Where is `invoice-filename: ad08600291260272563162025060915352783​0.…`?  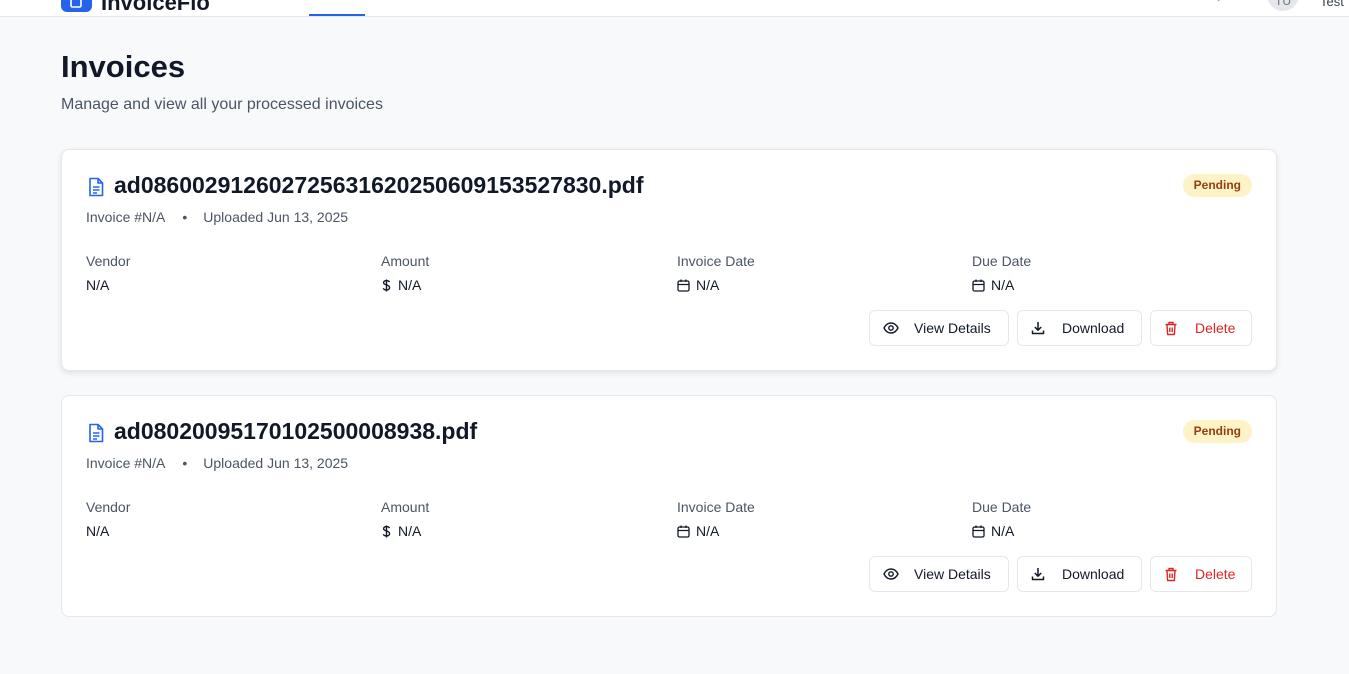 invoice-filename: ad08600291260272563162025060915352783​0.… is located at coordinates (378, 185).